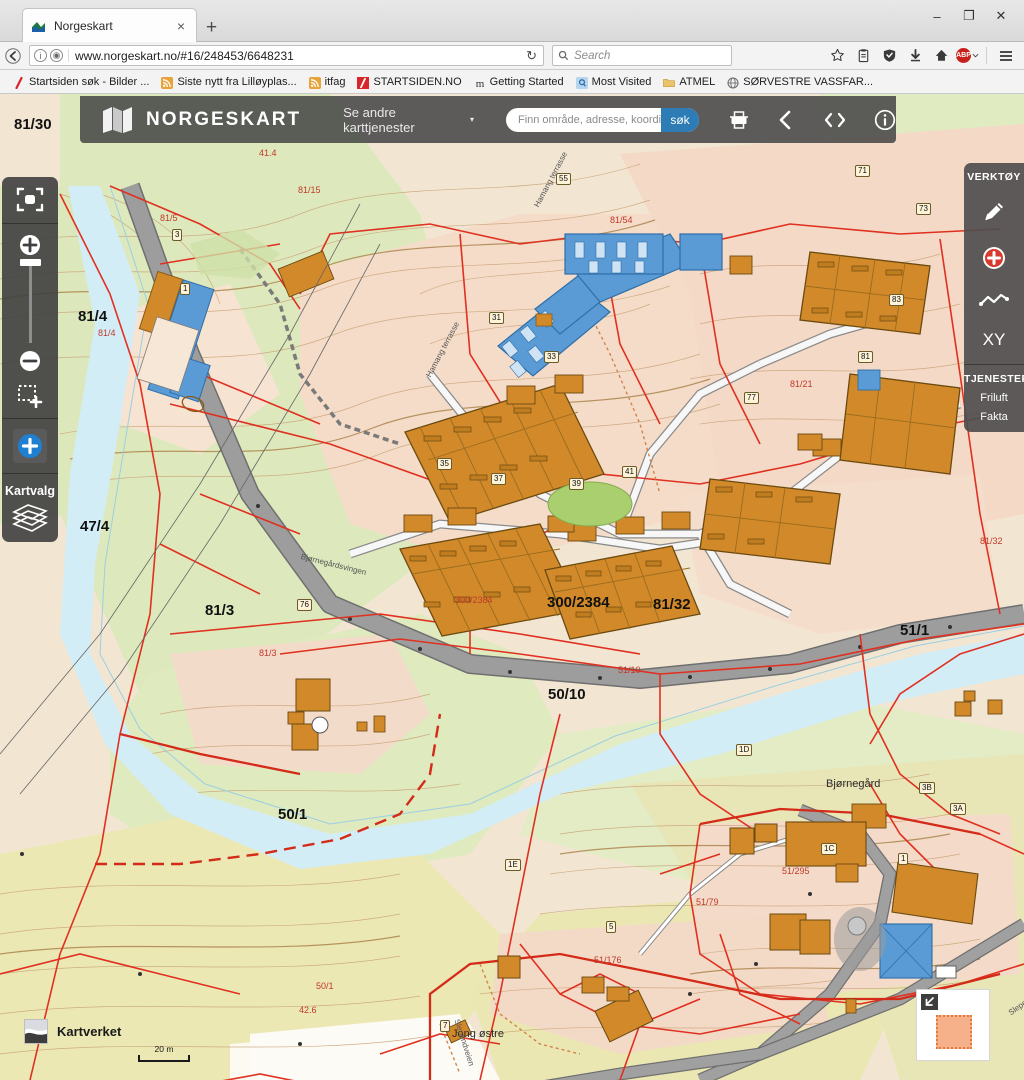  Describe the element at coordinates (109, 25) in the screenshot. I see `browser-tab-norgeskart: Norgeskart ×` at that location.